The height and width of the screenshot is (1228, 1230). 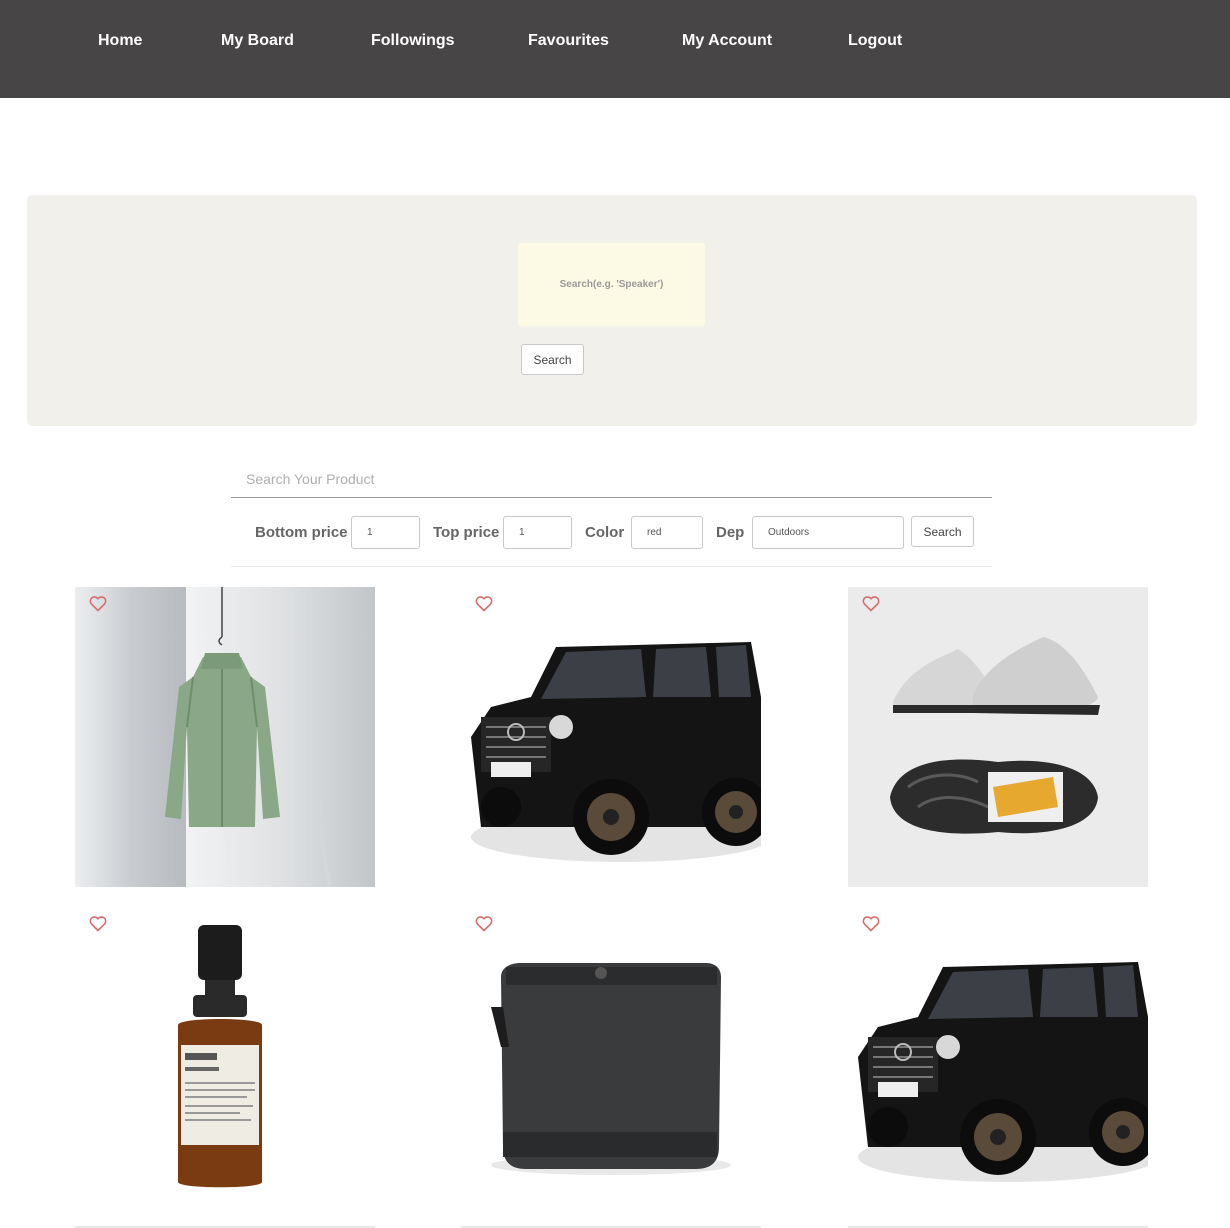 What do you see at coordinates (537, 532) in the screenshot?
I see `top-price-input` at bounding box center [537, 532].